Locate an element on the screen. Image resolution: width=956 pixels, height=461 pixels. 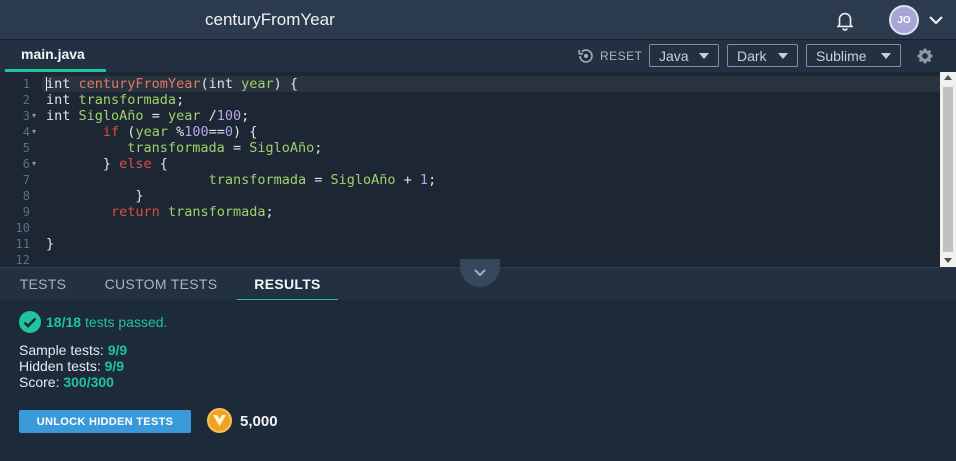
gear-icon is located at coordinates (925, 56).